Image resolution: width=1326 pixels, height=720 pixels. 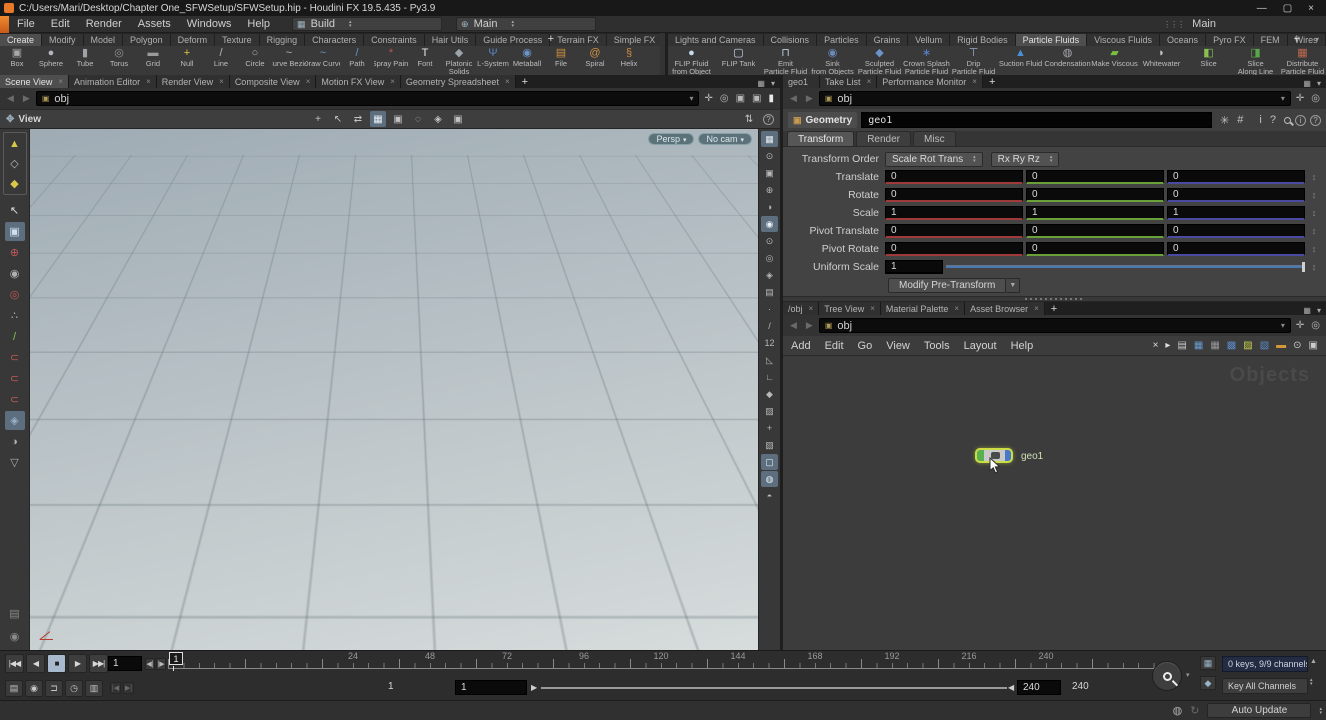 I want to click on magnifier-icon, so click(x=1287, y=120).